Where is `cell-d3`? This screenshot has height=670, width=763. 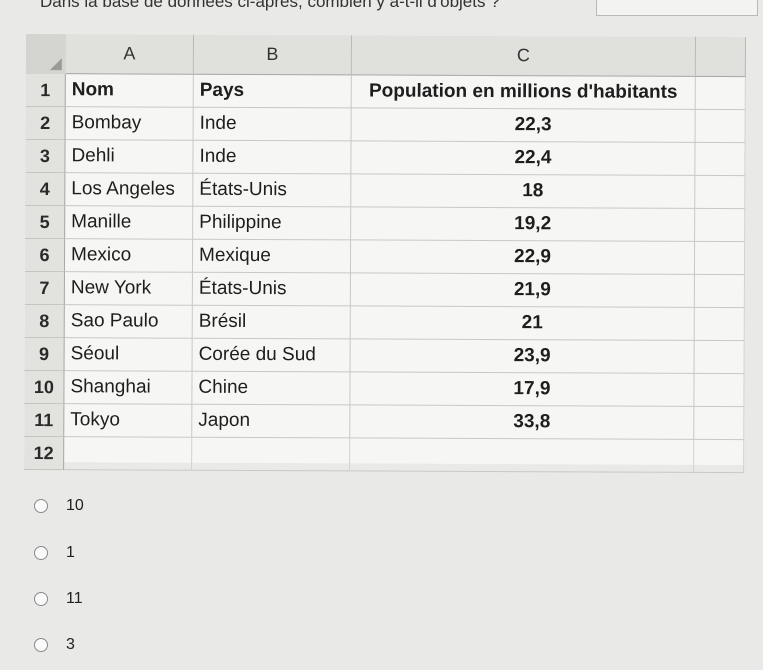
cell-d3 is located at coordinates (720, 159).